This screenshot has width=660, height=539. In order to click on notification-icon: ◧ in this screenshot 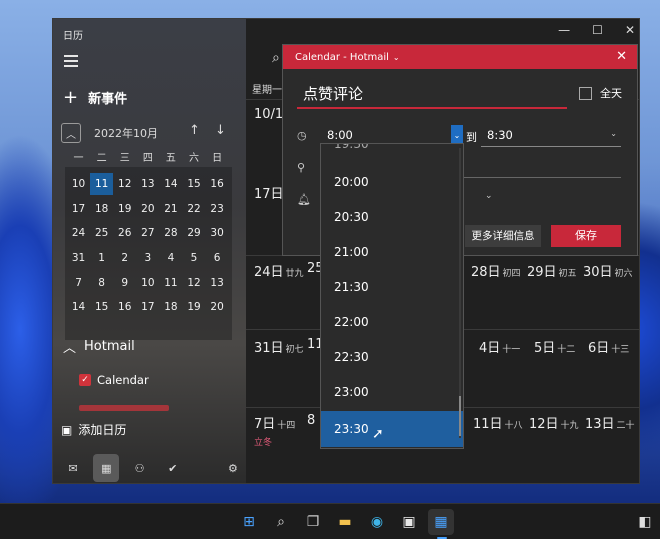, I will do `click(645, 522)`.